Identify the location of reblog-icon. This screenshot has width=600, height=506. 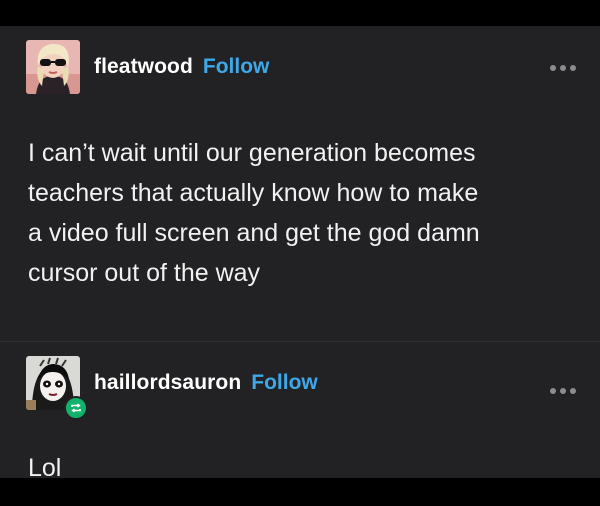
(76, 408).